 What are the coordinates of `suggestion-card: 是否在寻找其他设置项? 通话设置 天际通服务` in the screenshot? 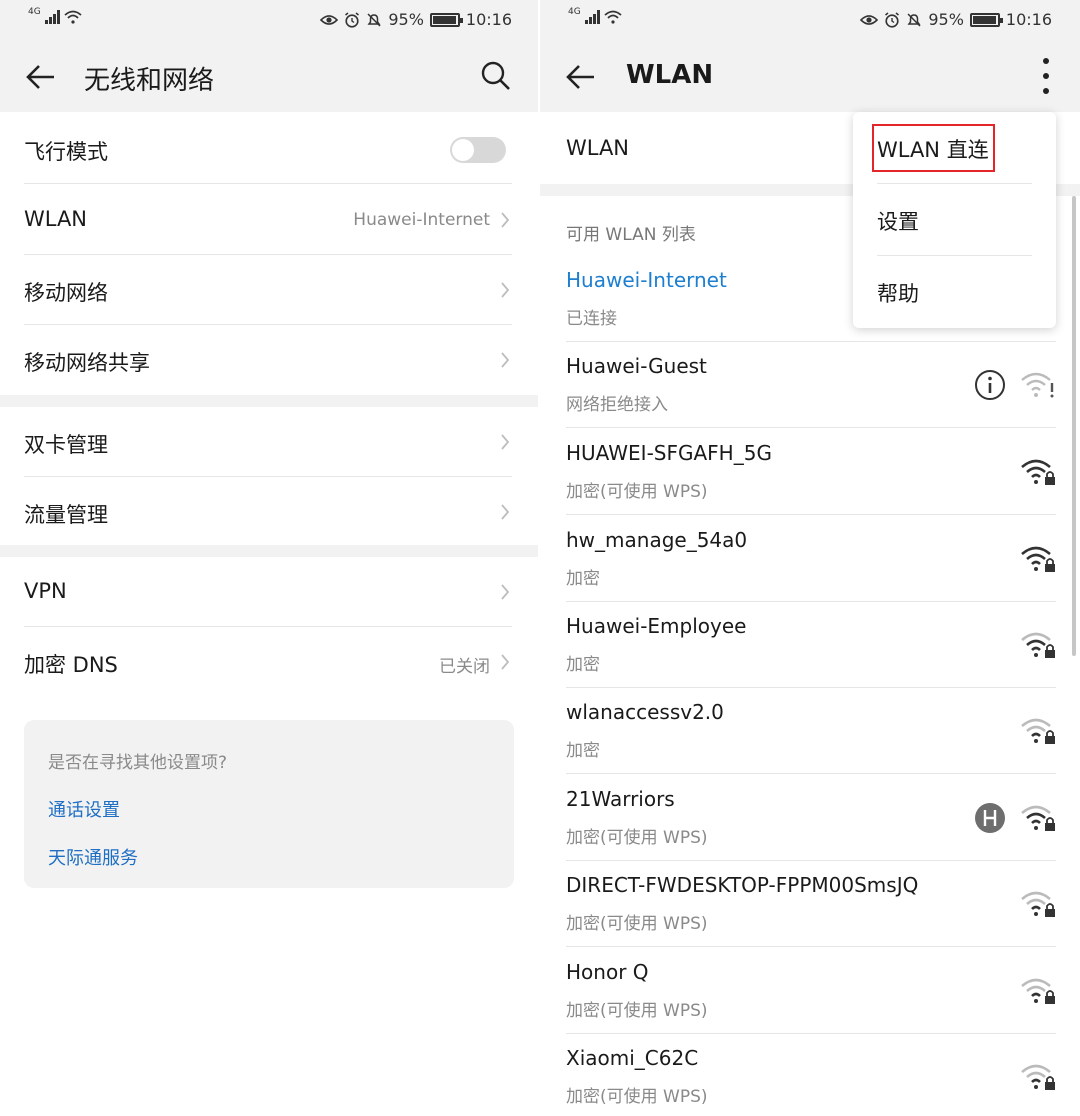 It's located at (269, 804).